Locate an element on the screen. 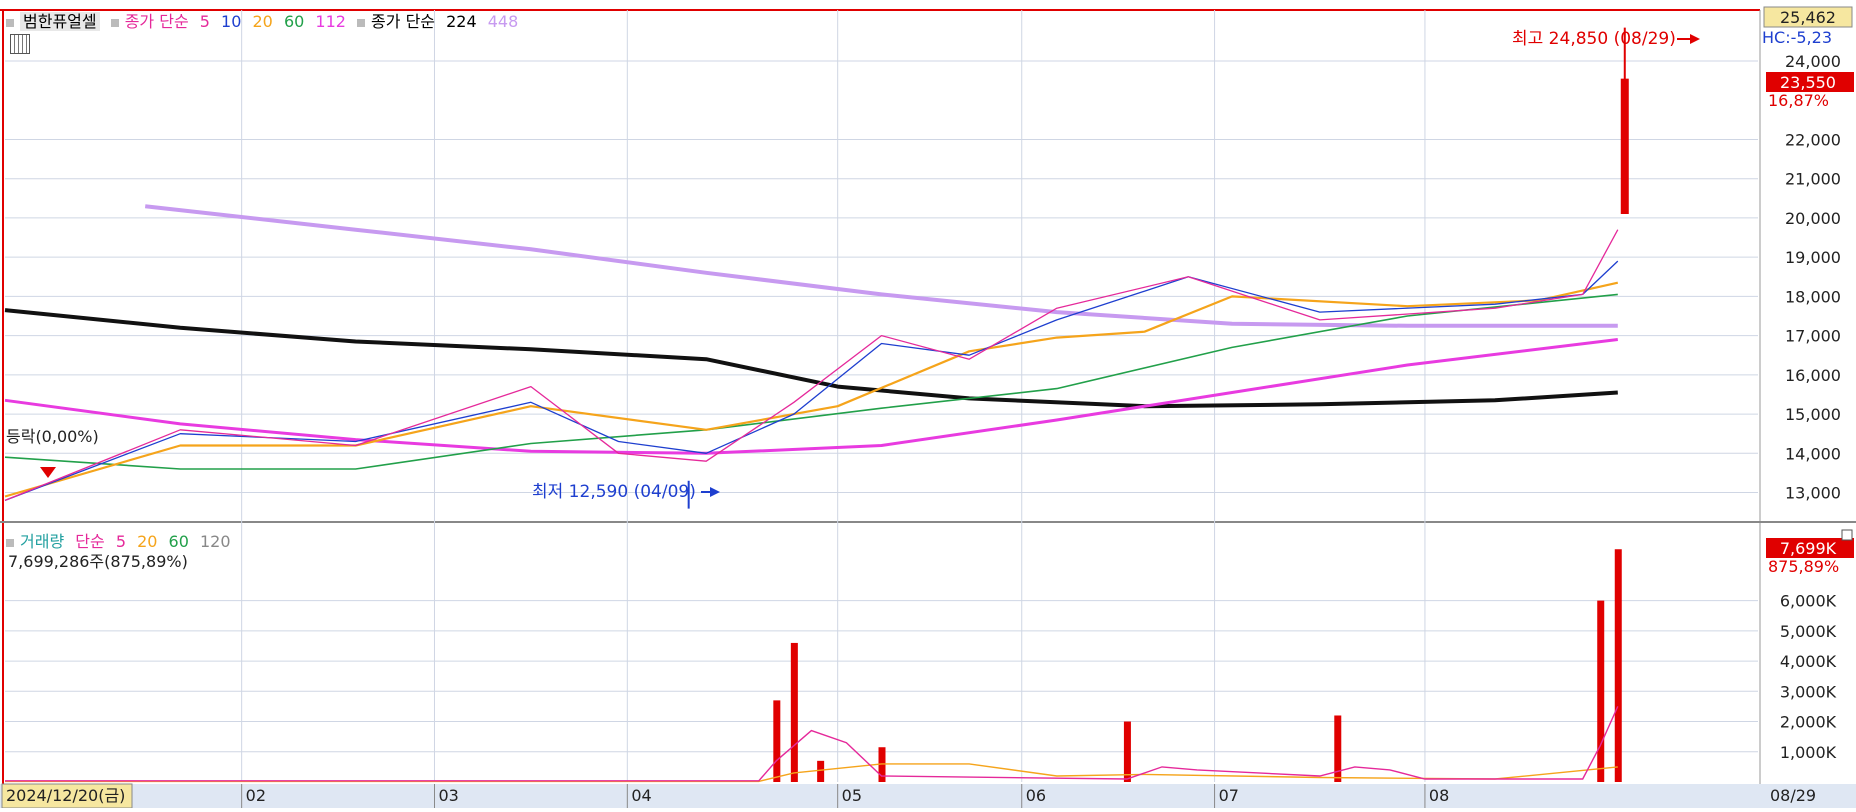 The height and width of the screenshot is (812, 1856). last-volume-text: 7,699K is located at coordinates (1808, 548).